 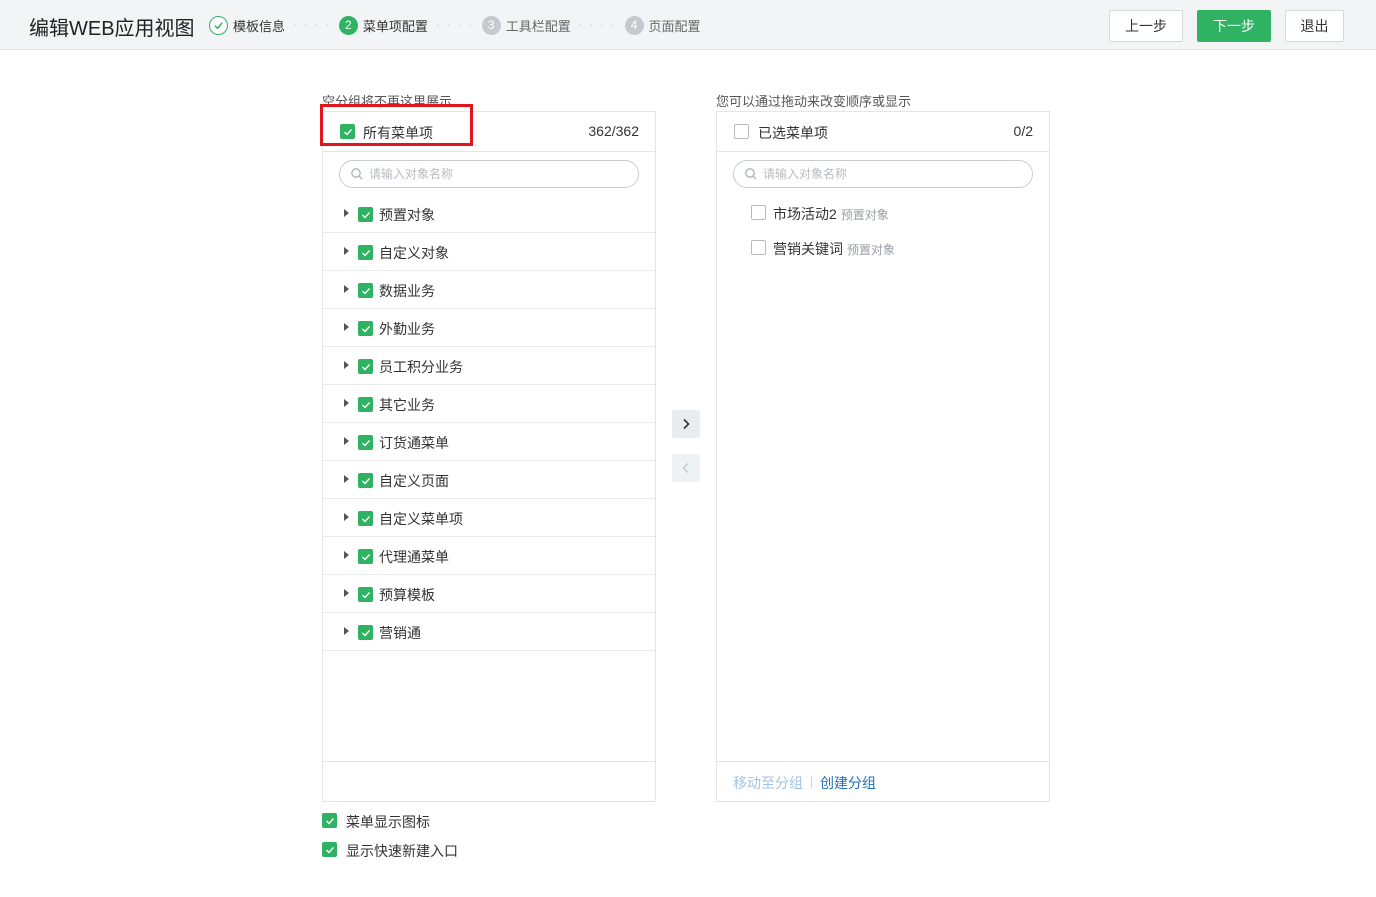 I want to click on tree-item-label: 订货通菜单, so click(x=414, y=443).